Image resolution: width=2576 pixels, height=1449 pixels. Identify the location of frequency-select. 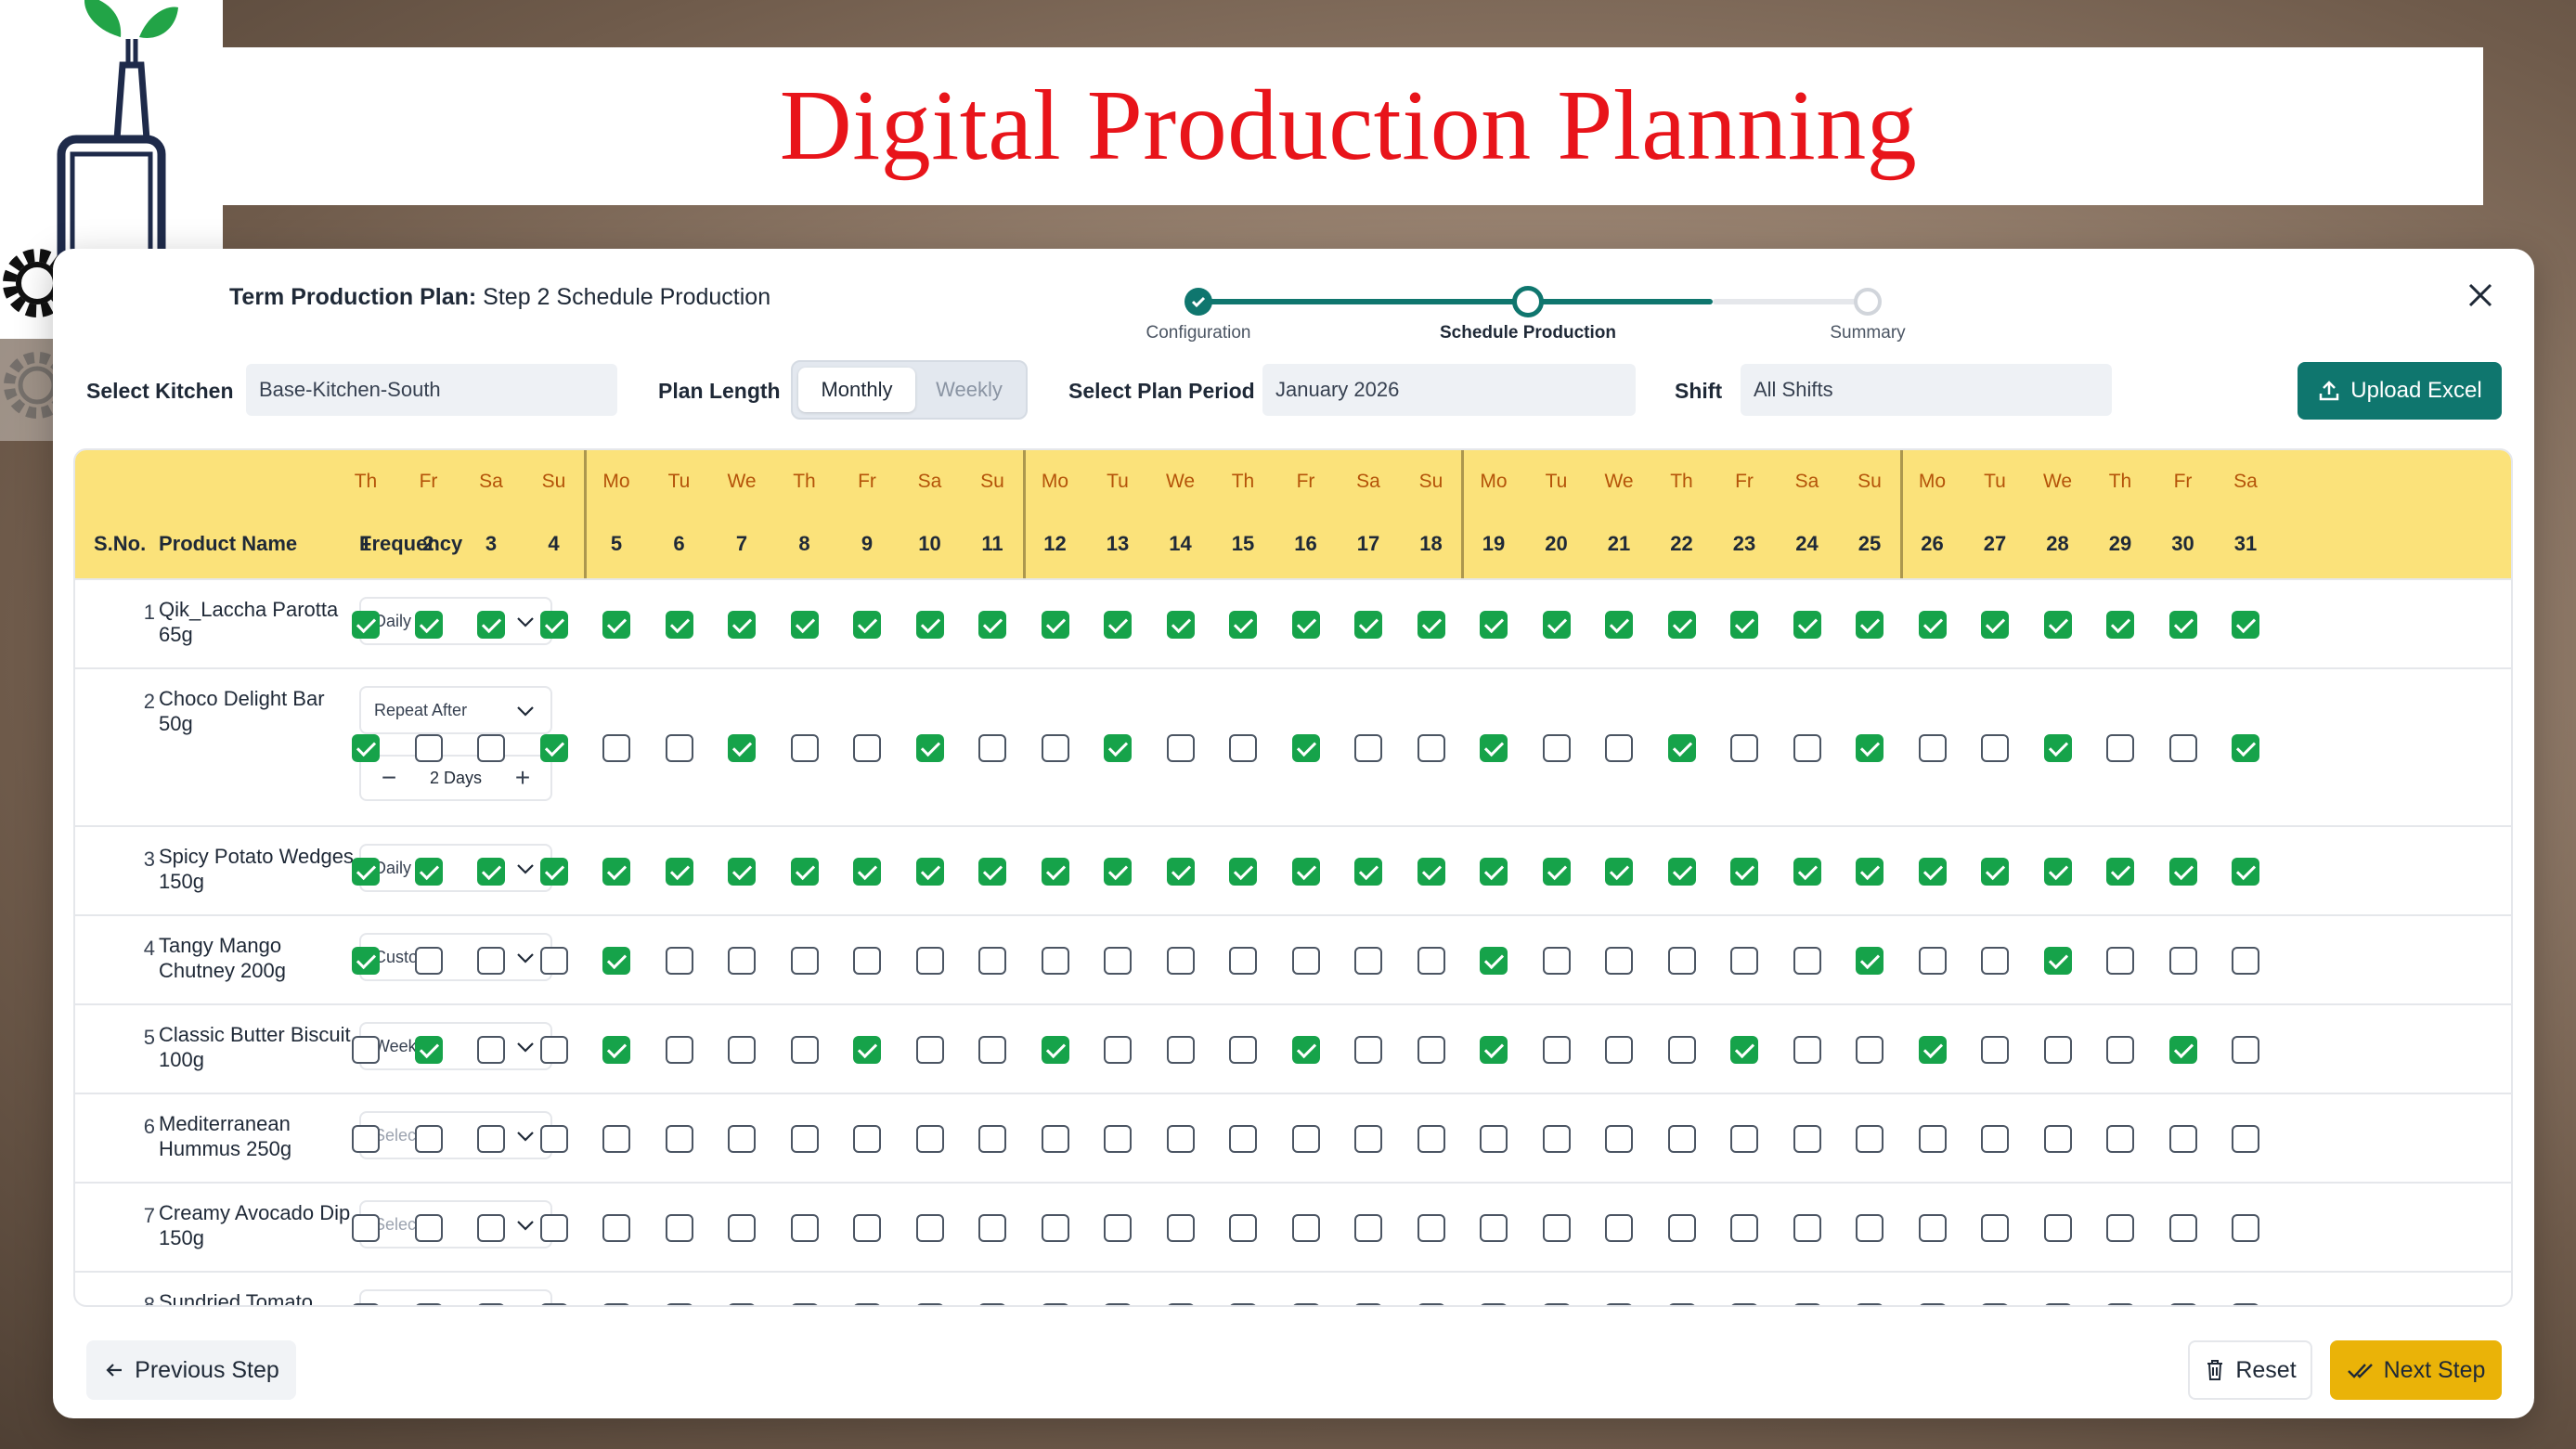
(455, 1297).